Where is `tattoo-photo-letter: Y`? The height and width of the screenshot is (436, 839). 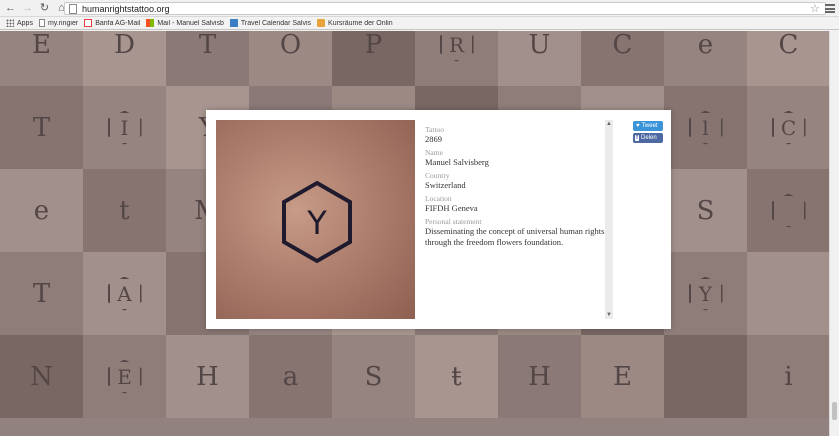
tattoo-photo-letter: Y is located at coordinates (316, 223).